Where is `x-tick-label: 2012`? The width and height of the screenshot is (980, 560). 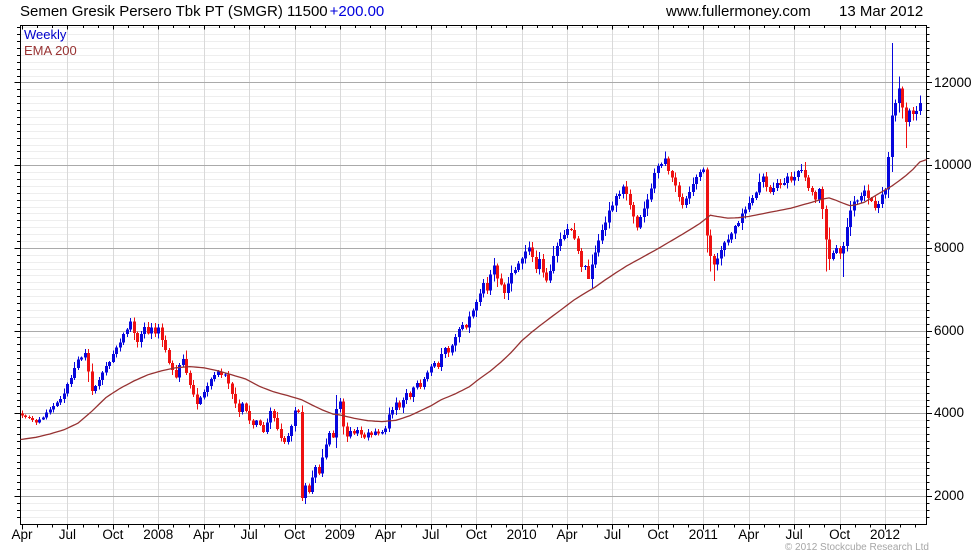 x-tick-label: 2012 is located at coordinates (885, 534).